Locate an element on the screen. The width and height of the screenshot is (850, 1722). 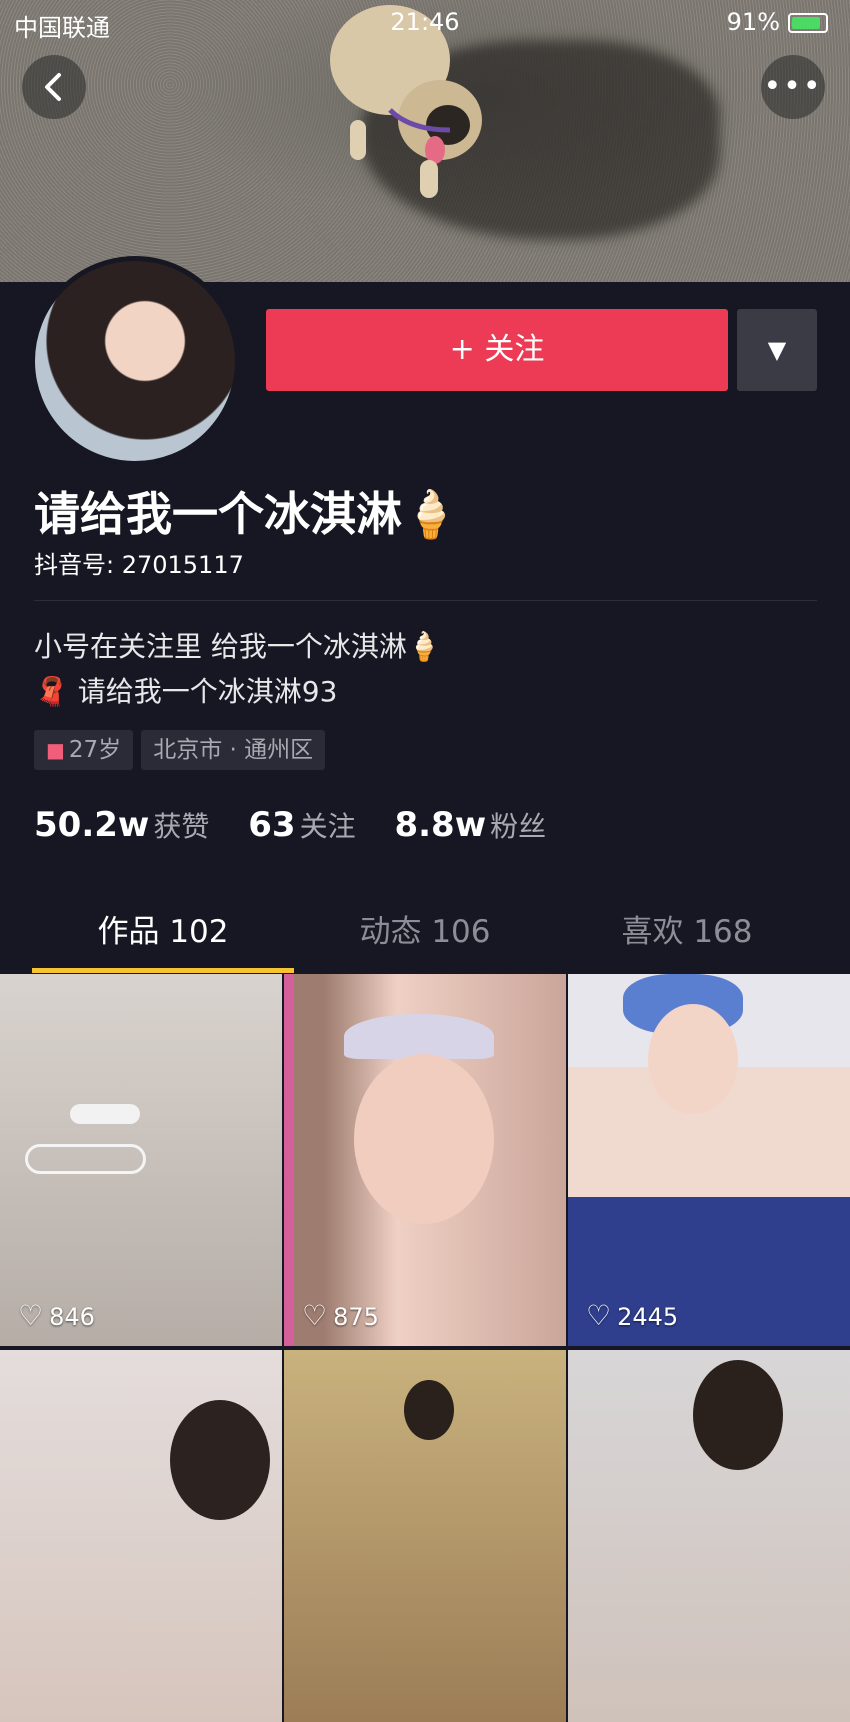
head is located at coordinates (429, 1410).